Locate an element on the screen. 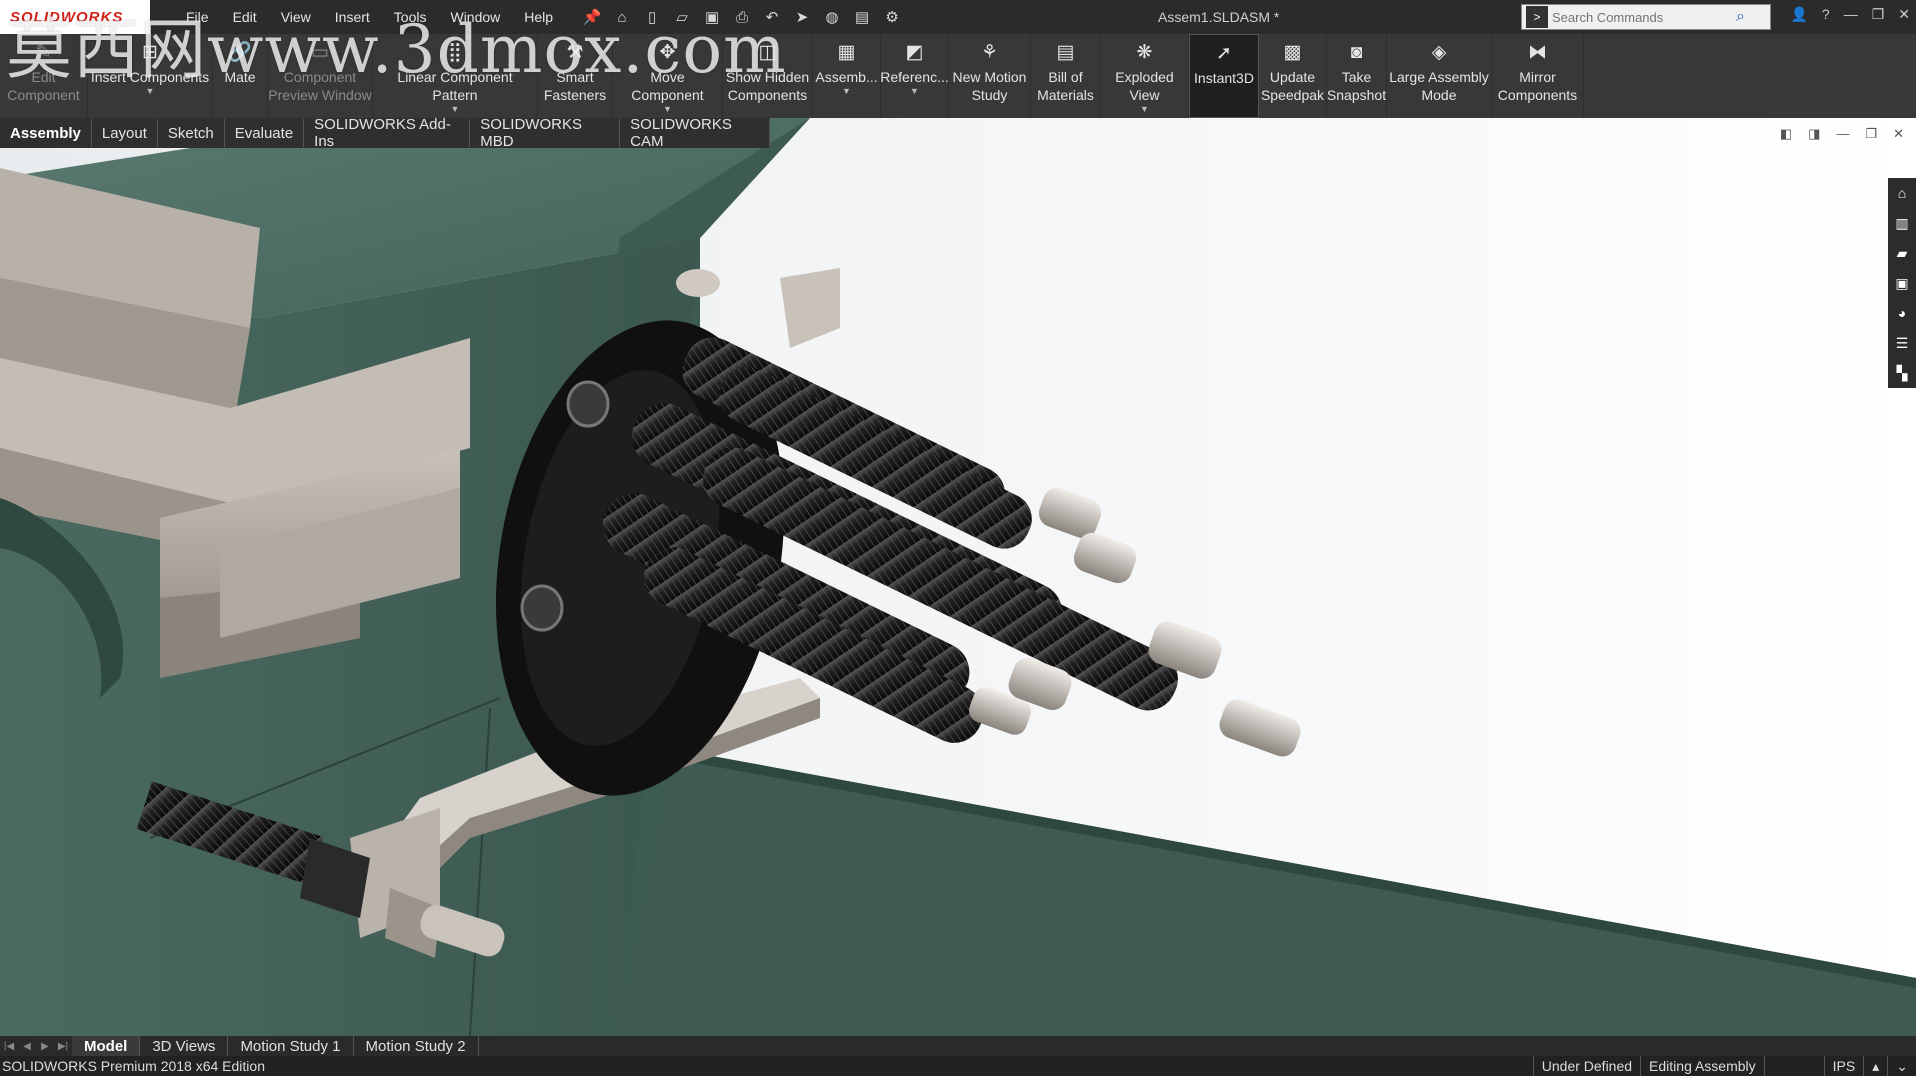  update-speedpak-label: Update Speedpak is located at coordinates (1292, 86).